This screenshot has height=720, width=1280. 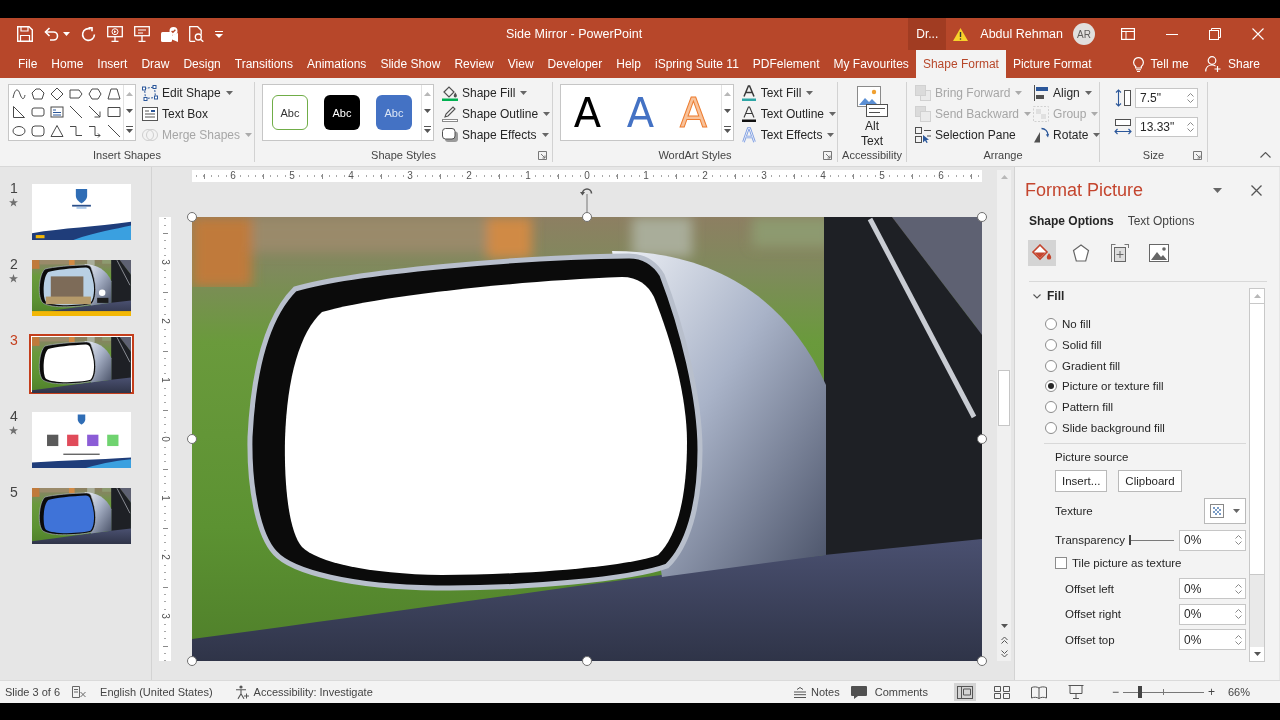 I want to click on elbow-arrow-icon, so click(x=94, y=130).